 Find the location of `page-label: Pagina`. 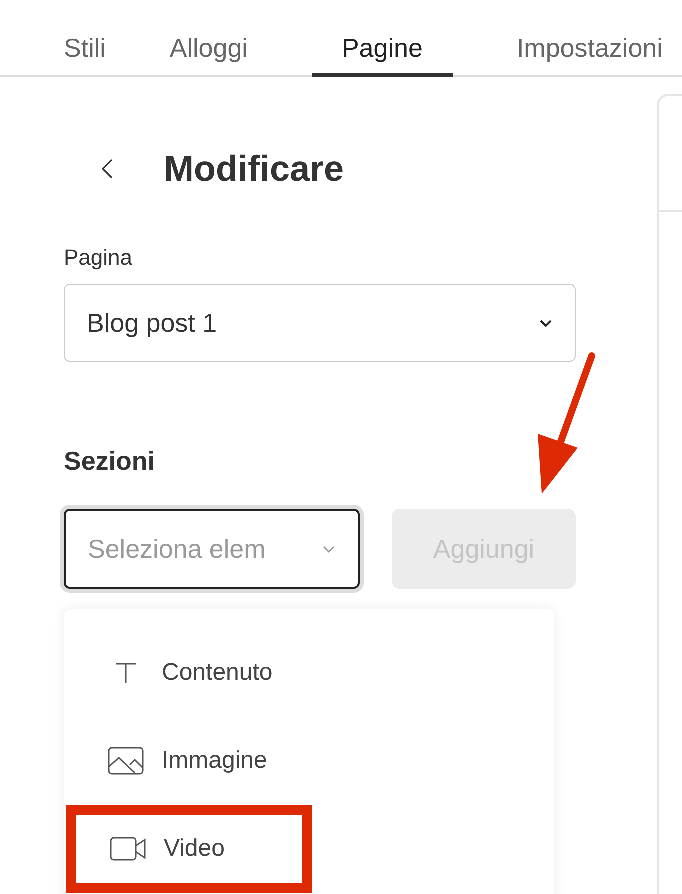

page-label: Pagina is located at coordinates (99, 258).